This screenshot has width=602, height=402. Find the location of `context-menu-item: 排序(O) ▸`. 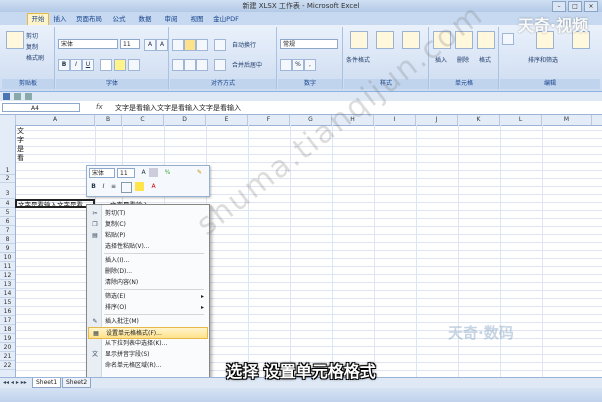

context-menu-item: 排序(O) ▸ is located at coordinates (148, 308).